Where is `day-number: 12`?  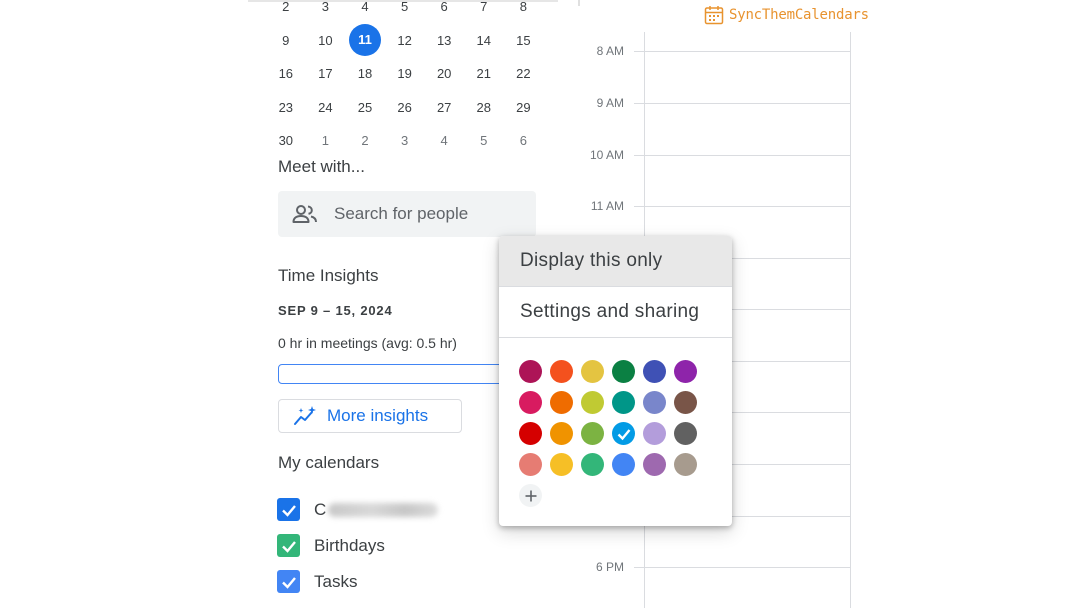
day-number: 12 is located at coordinates (404, 40).